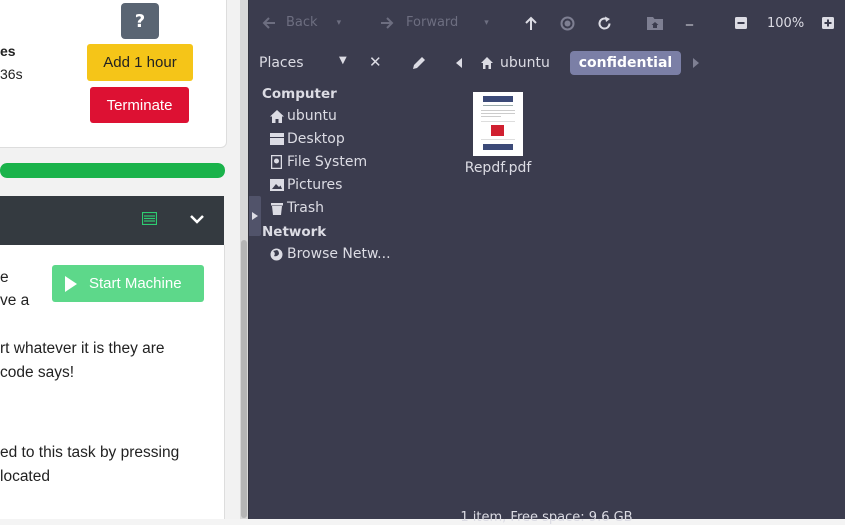  Describe the element at coordinates (387, 22) in the screenshot. I see `arrow-right-icon` at that location.